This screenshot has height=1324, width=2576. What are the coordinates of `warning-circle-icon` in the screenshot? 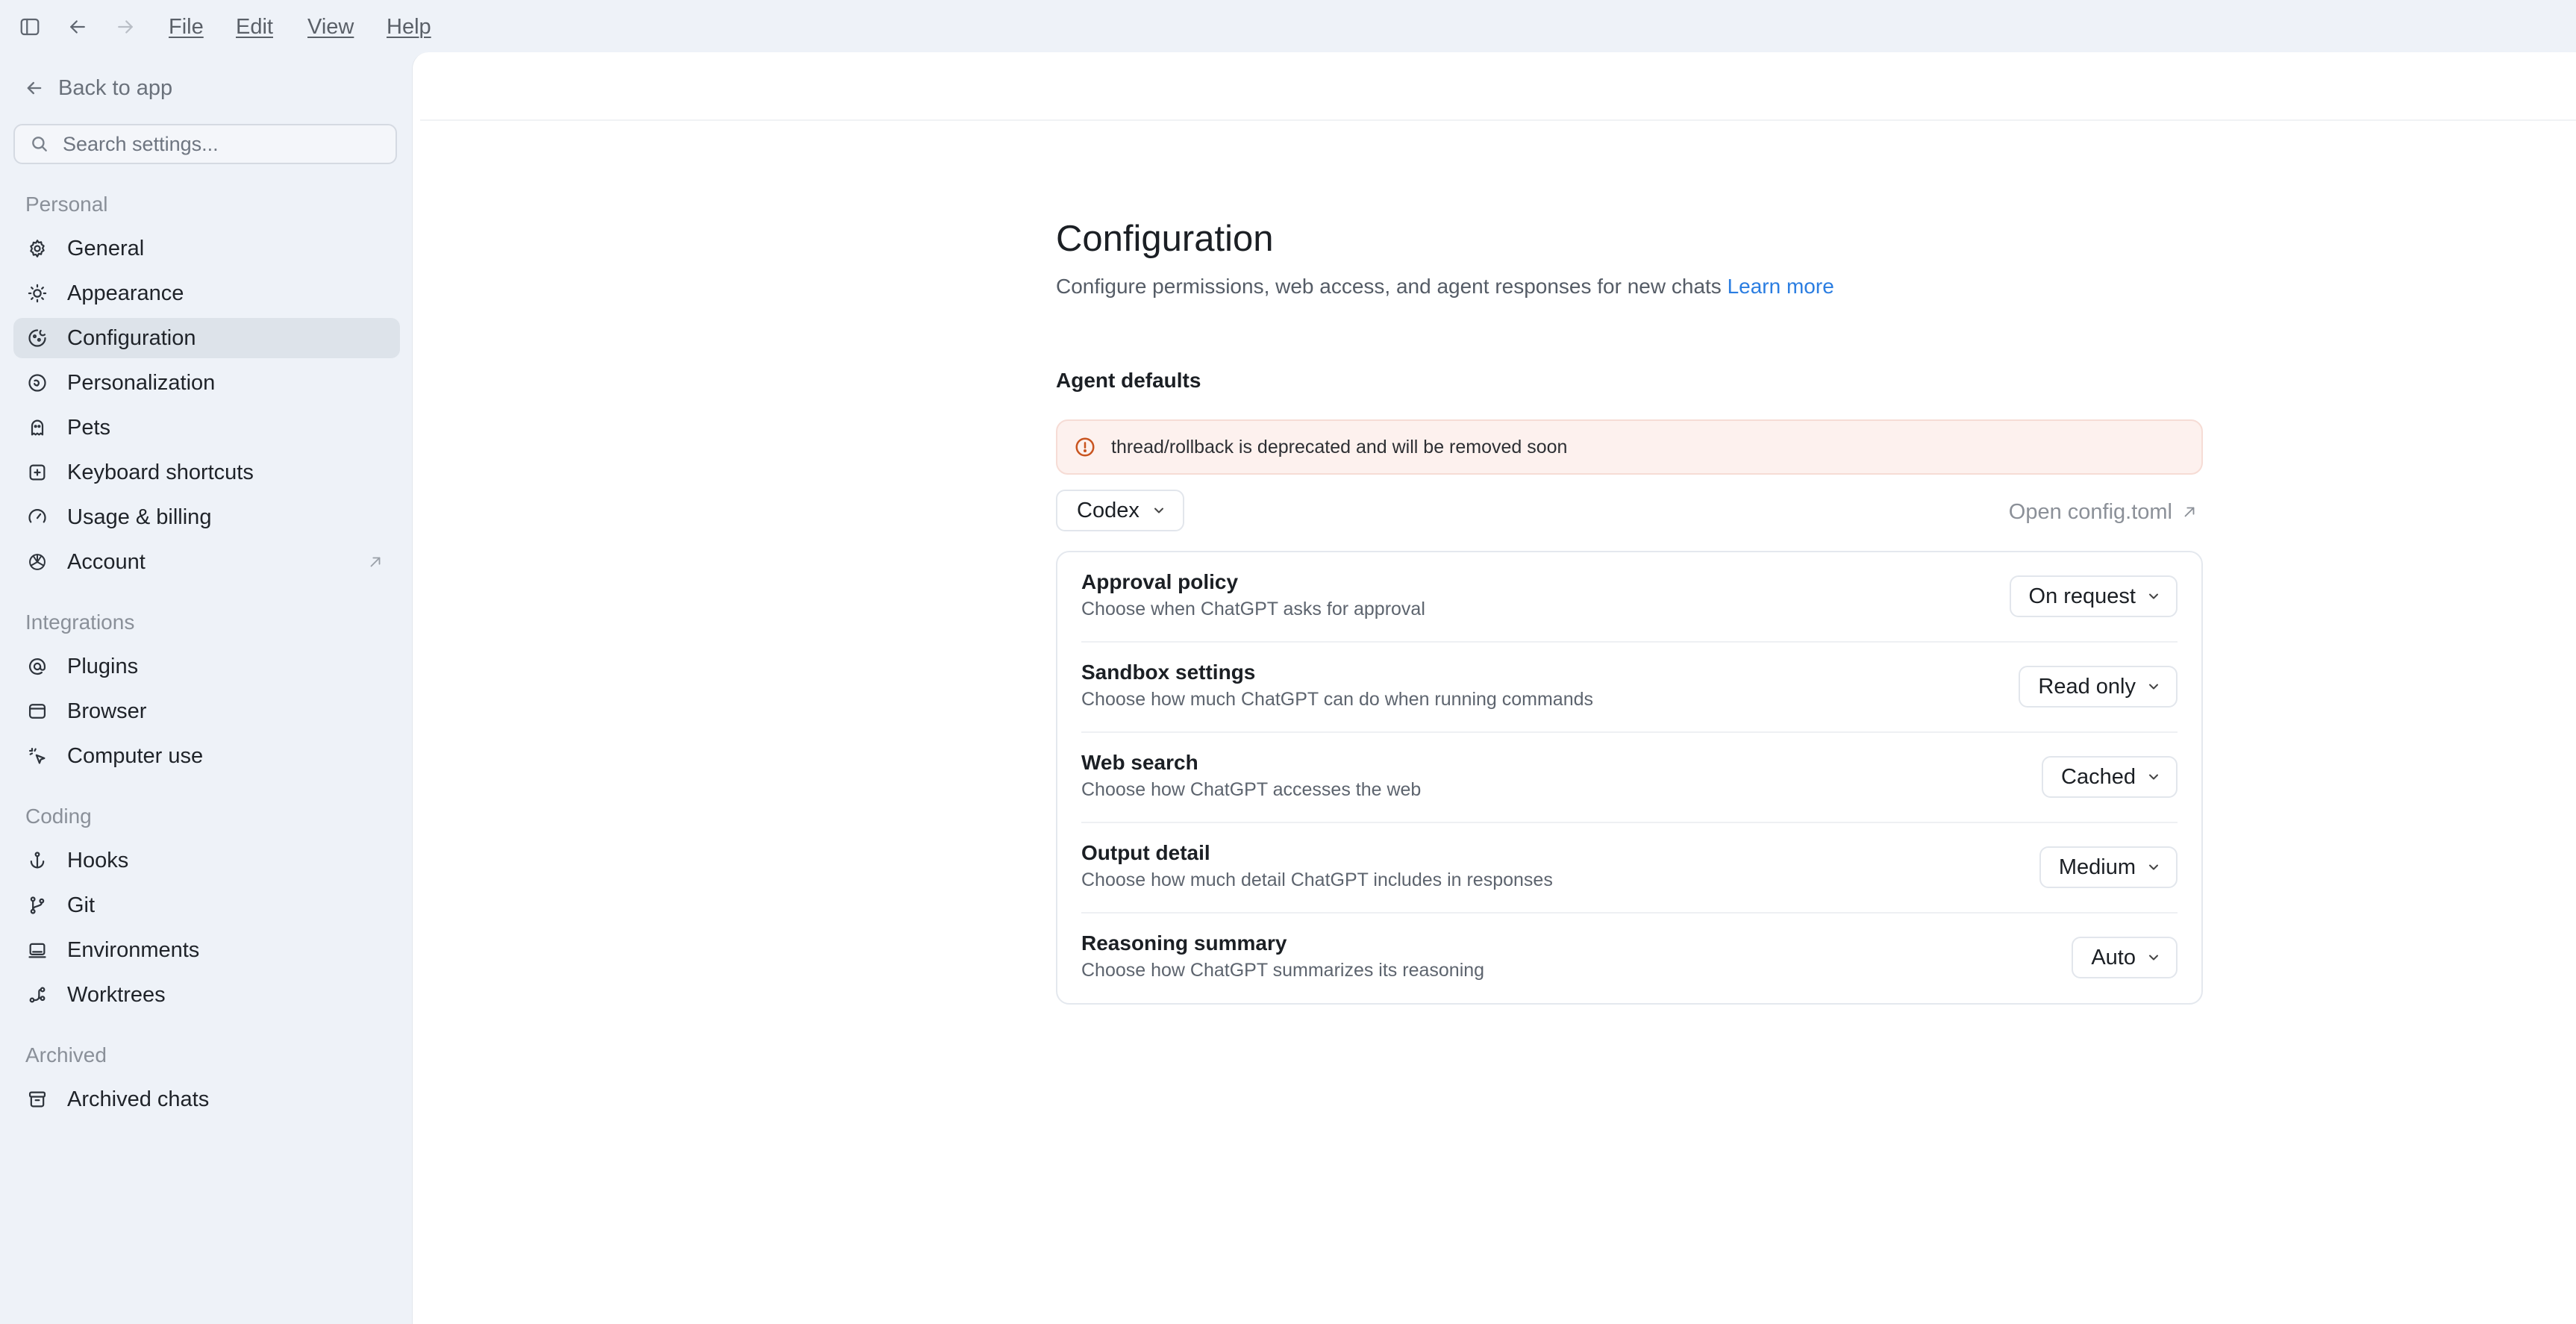 It's located at (1085, 447).